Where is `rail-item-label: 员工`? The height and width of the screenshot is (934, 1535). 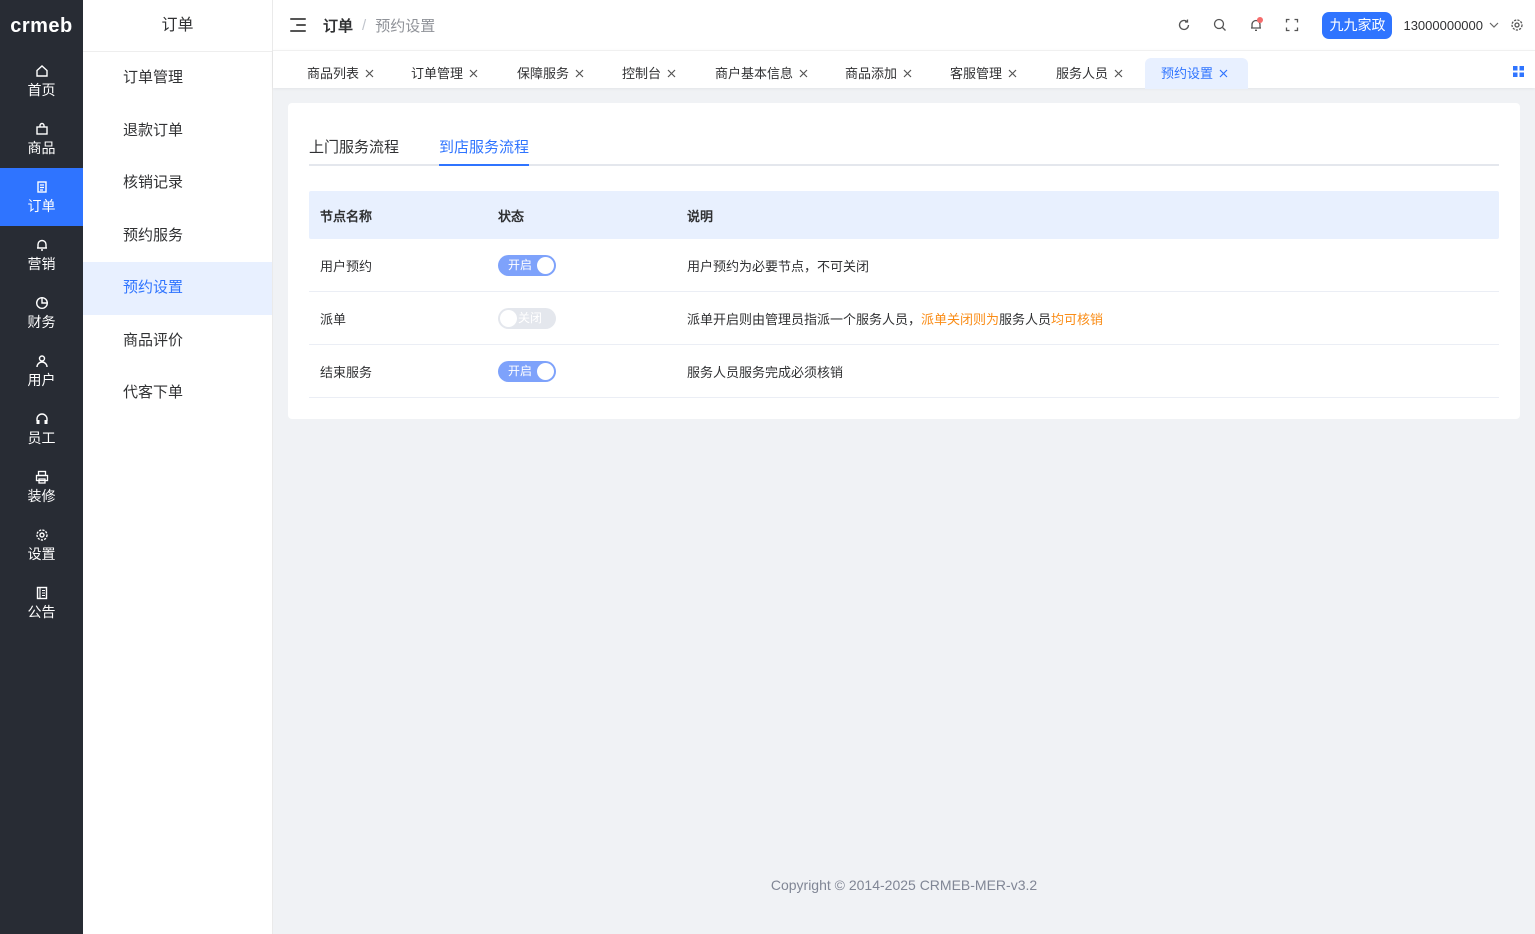
rail-item-label: 员工 is located at coordinates (41, 438).